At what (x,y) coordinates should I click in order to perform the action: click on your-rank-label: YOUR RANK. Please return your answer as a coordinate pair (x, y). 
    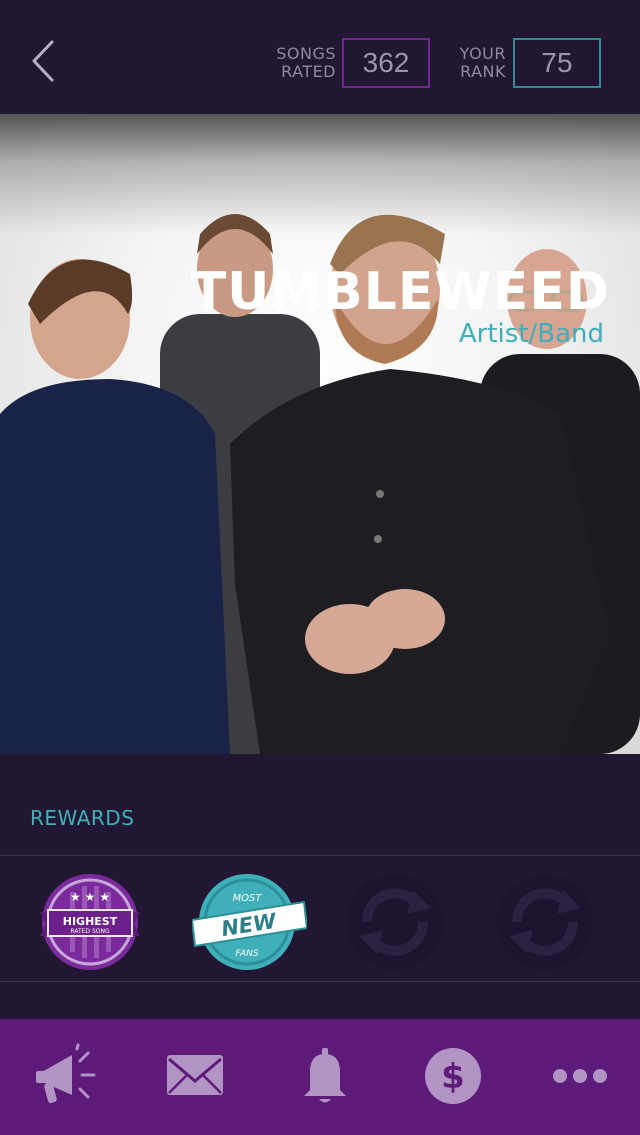
    Looking at the image, I should click on (482, 62).